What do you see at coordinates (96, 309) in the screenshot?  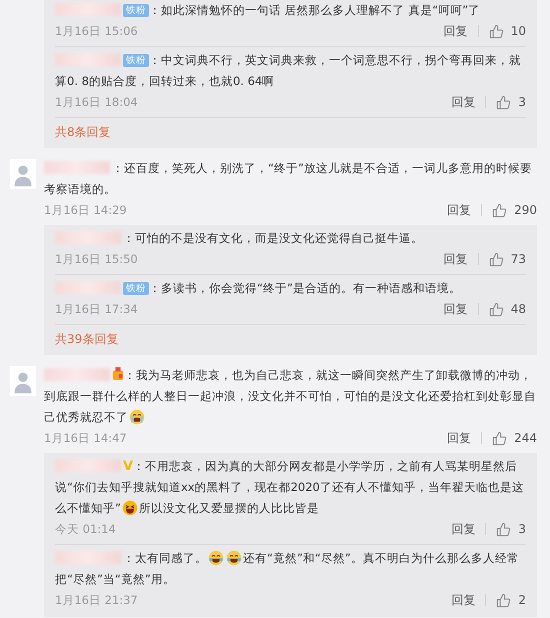 I see `comment-time: 1月16日 17:34` at bounding box center [96, 309].